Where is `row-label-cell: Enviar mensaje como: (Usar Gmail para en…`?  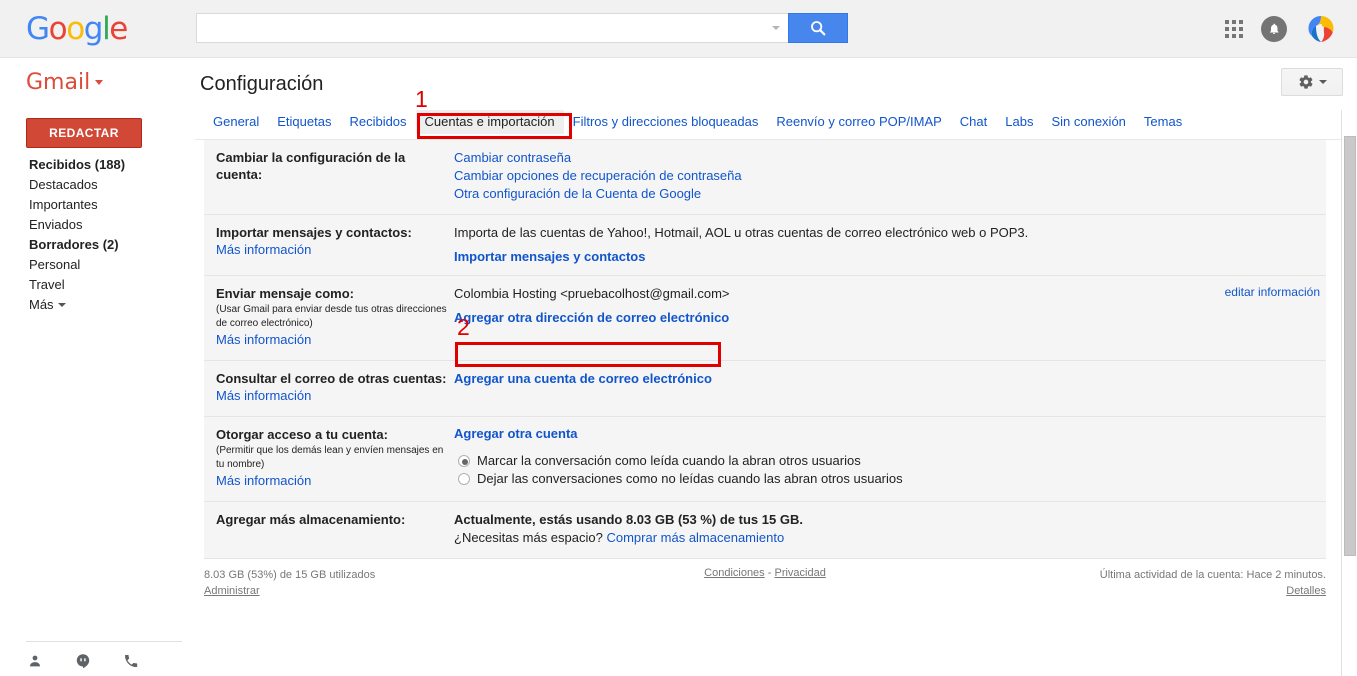
row-label-cell: Enviar mensaje como: (Usar Gmail para en… is located at coordinates (329, 317).